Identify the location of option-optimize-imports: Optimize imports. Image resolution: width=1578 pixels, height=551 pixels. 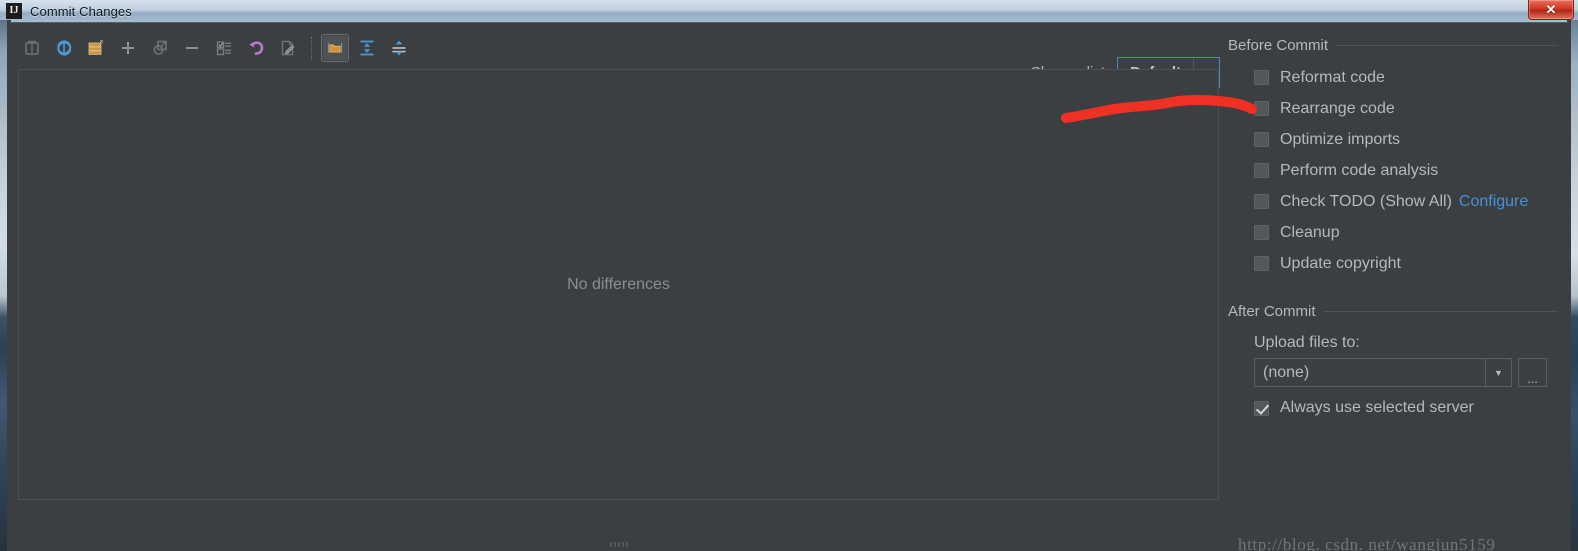
(1406, 139).